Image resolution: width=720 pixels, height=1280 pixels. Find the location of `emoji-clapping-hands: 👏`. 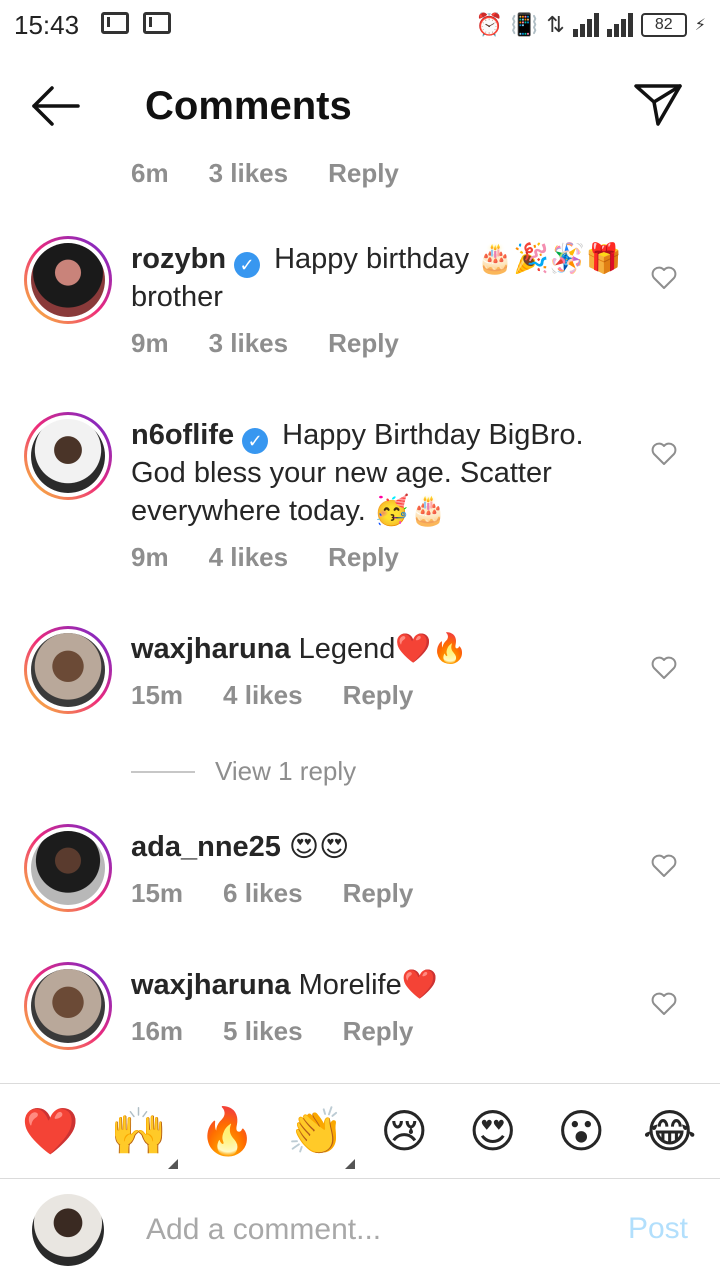

emoji-clapping-hands: 👏 is located at coordinates (318, 1136).